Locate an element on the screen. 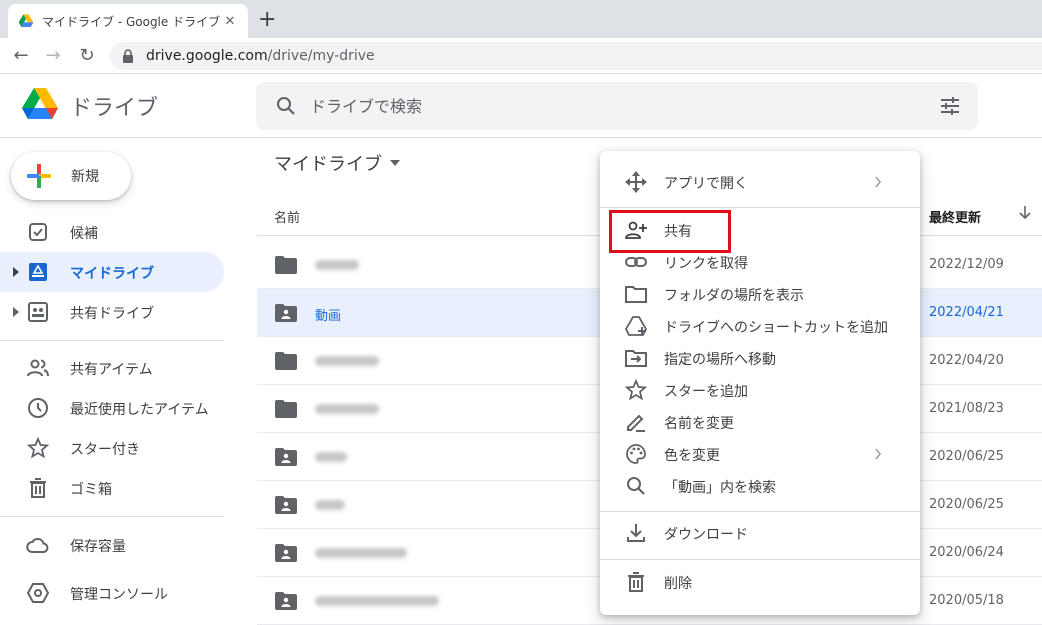 Image resolution: width=1042 pixels, height=625 pixels. close-tab-icon: ✕ is located at coordinates (230, 21).